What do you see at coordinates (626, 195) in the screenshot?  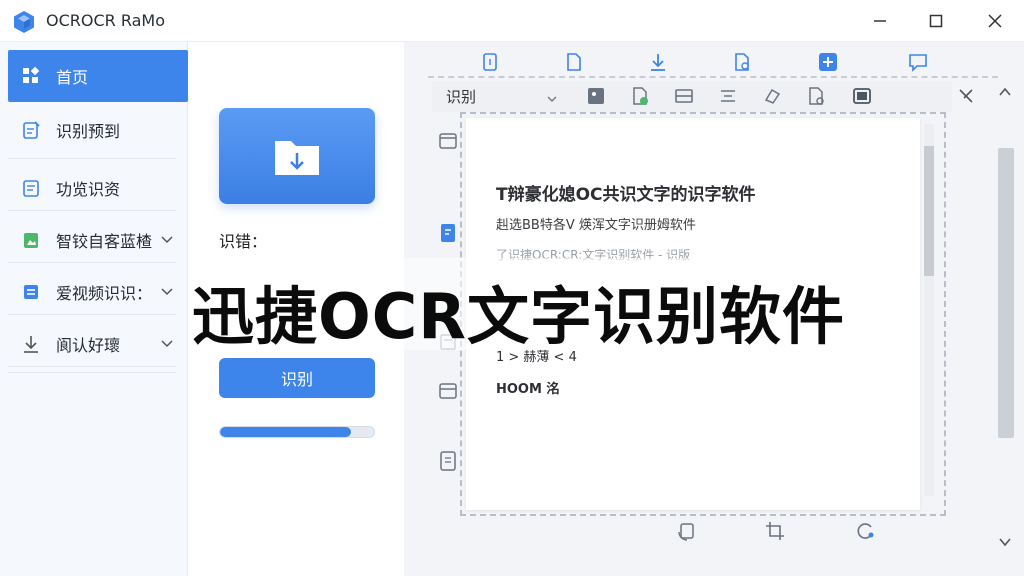 I see `document-heading: T辩豪化媳OC共识文字的识字软件` at bounding box center [626, 195].